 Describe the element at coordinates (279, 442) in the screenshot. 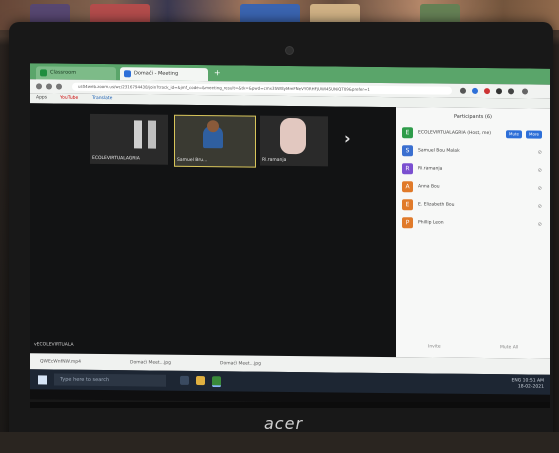

I see `laptop-base` at that location.